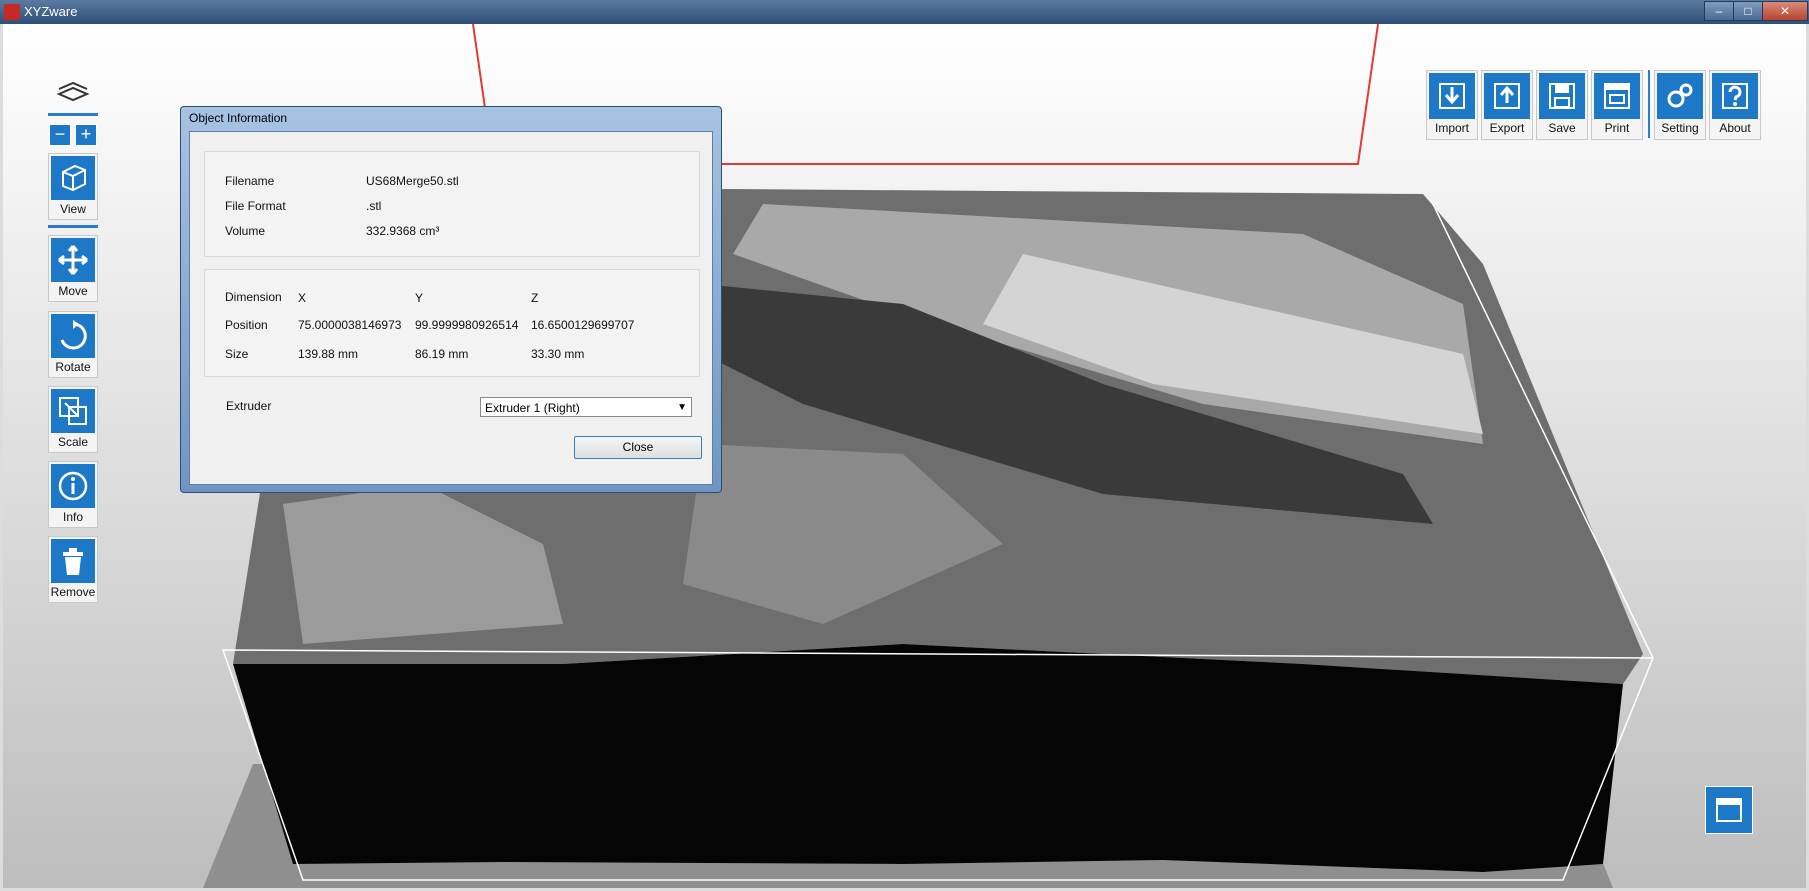  Describe the element at coordinates (467, 325) in the screenshot. I see `position-y-value: 99.9999980926514` at that location.